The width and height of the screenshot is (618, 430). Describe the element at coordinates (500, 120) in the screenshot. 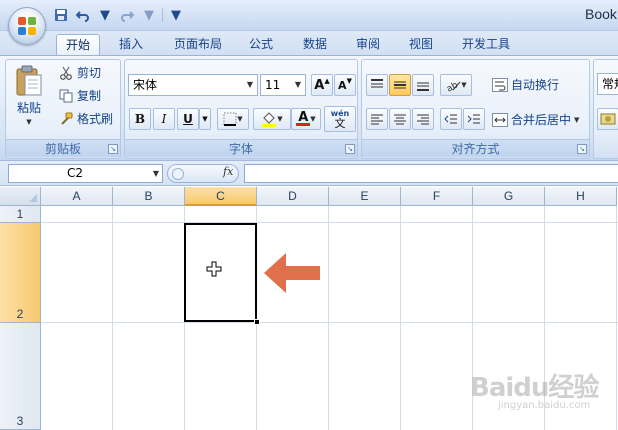

I see `merge-center-icon` at that location.